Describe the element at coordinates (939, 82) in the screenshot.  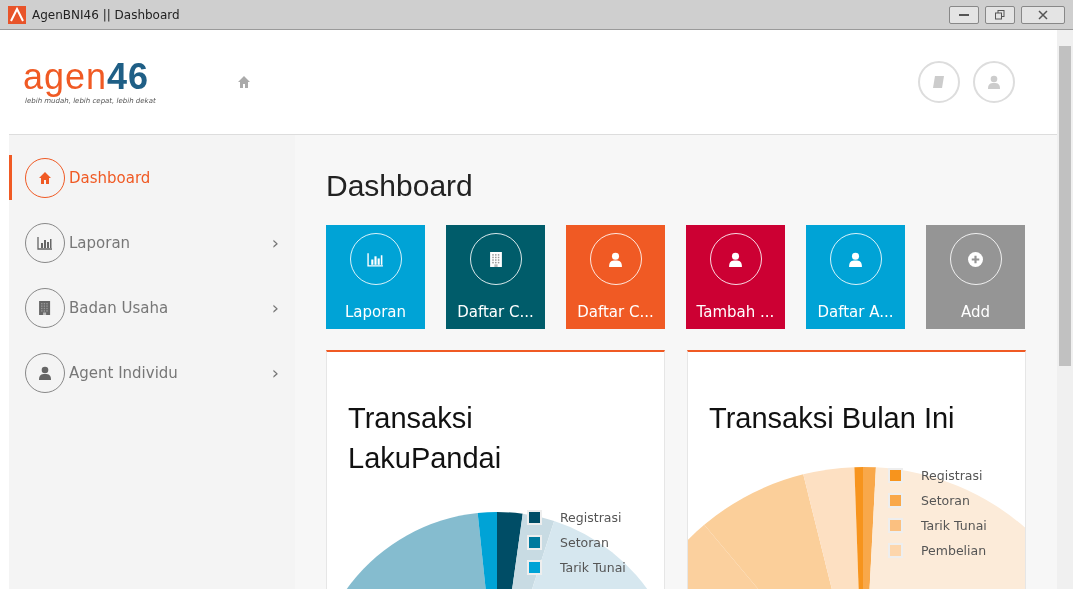
I see `book-button` at that location.